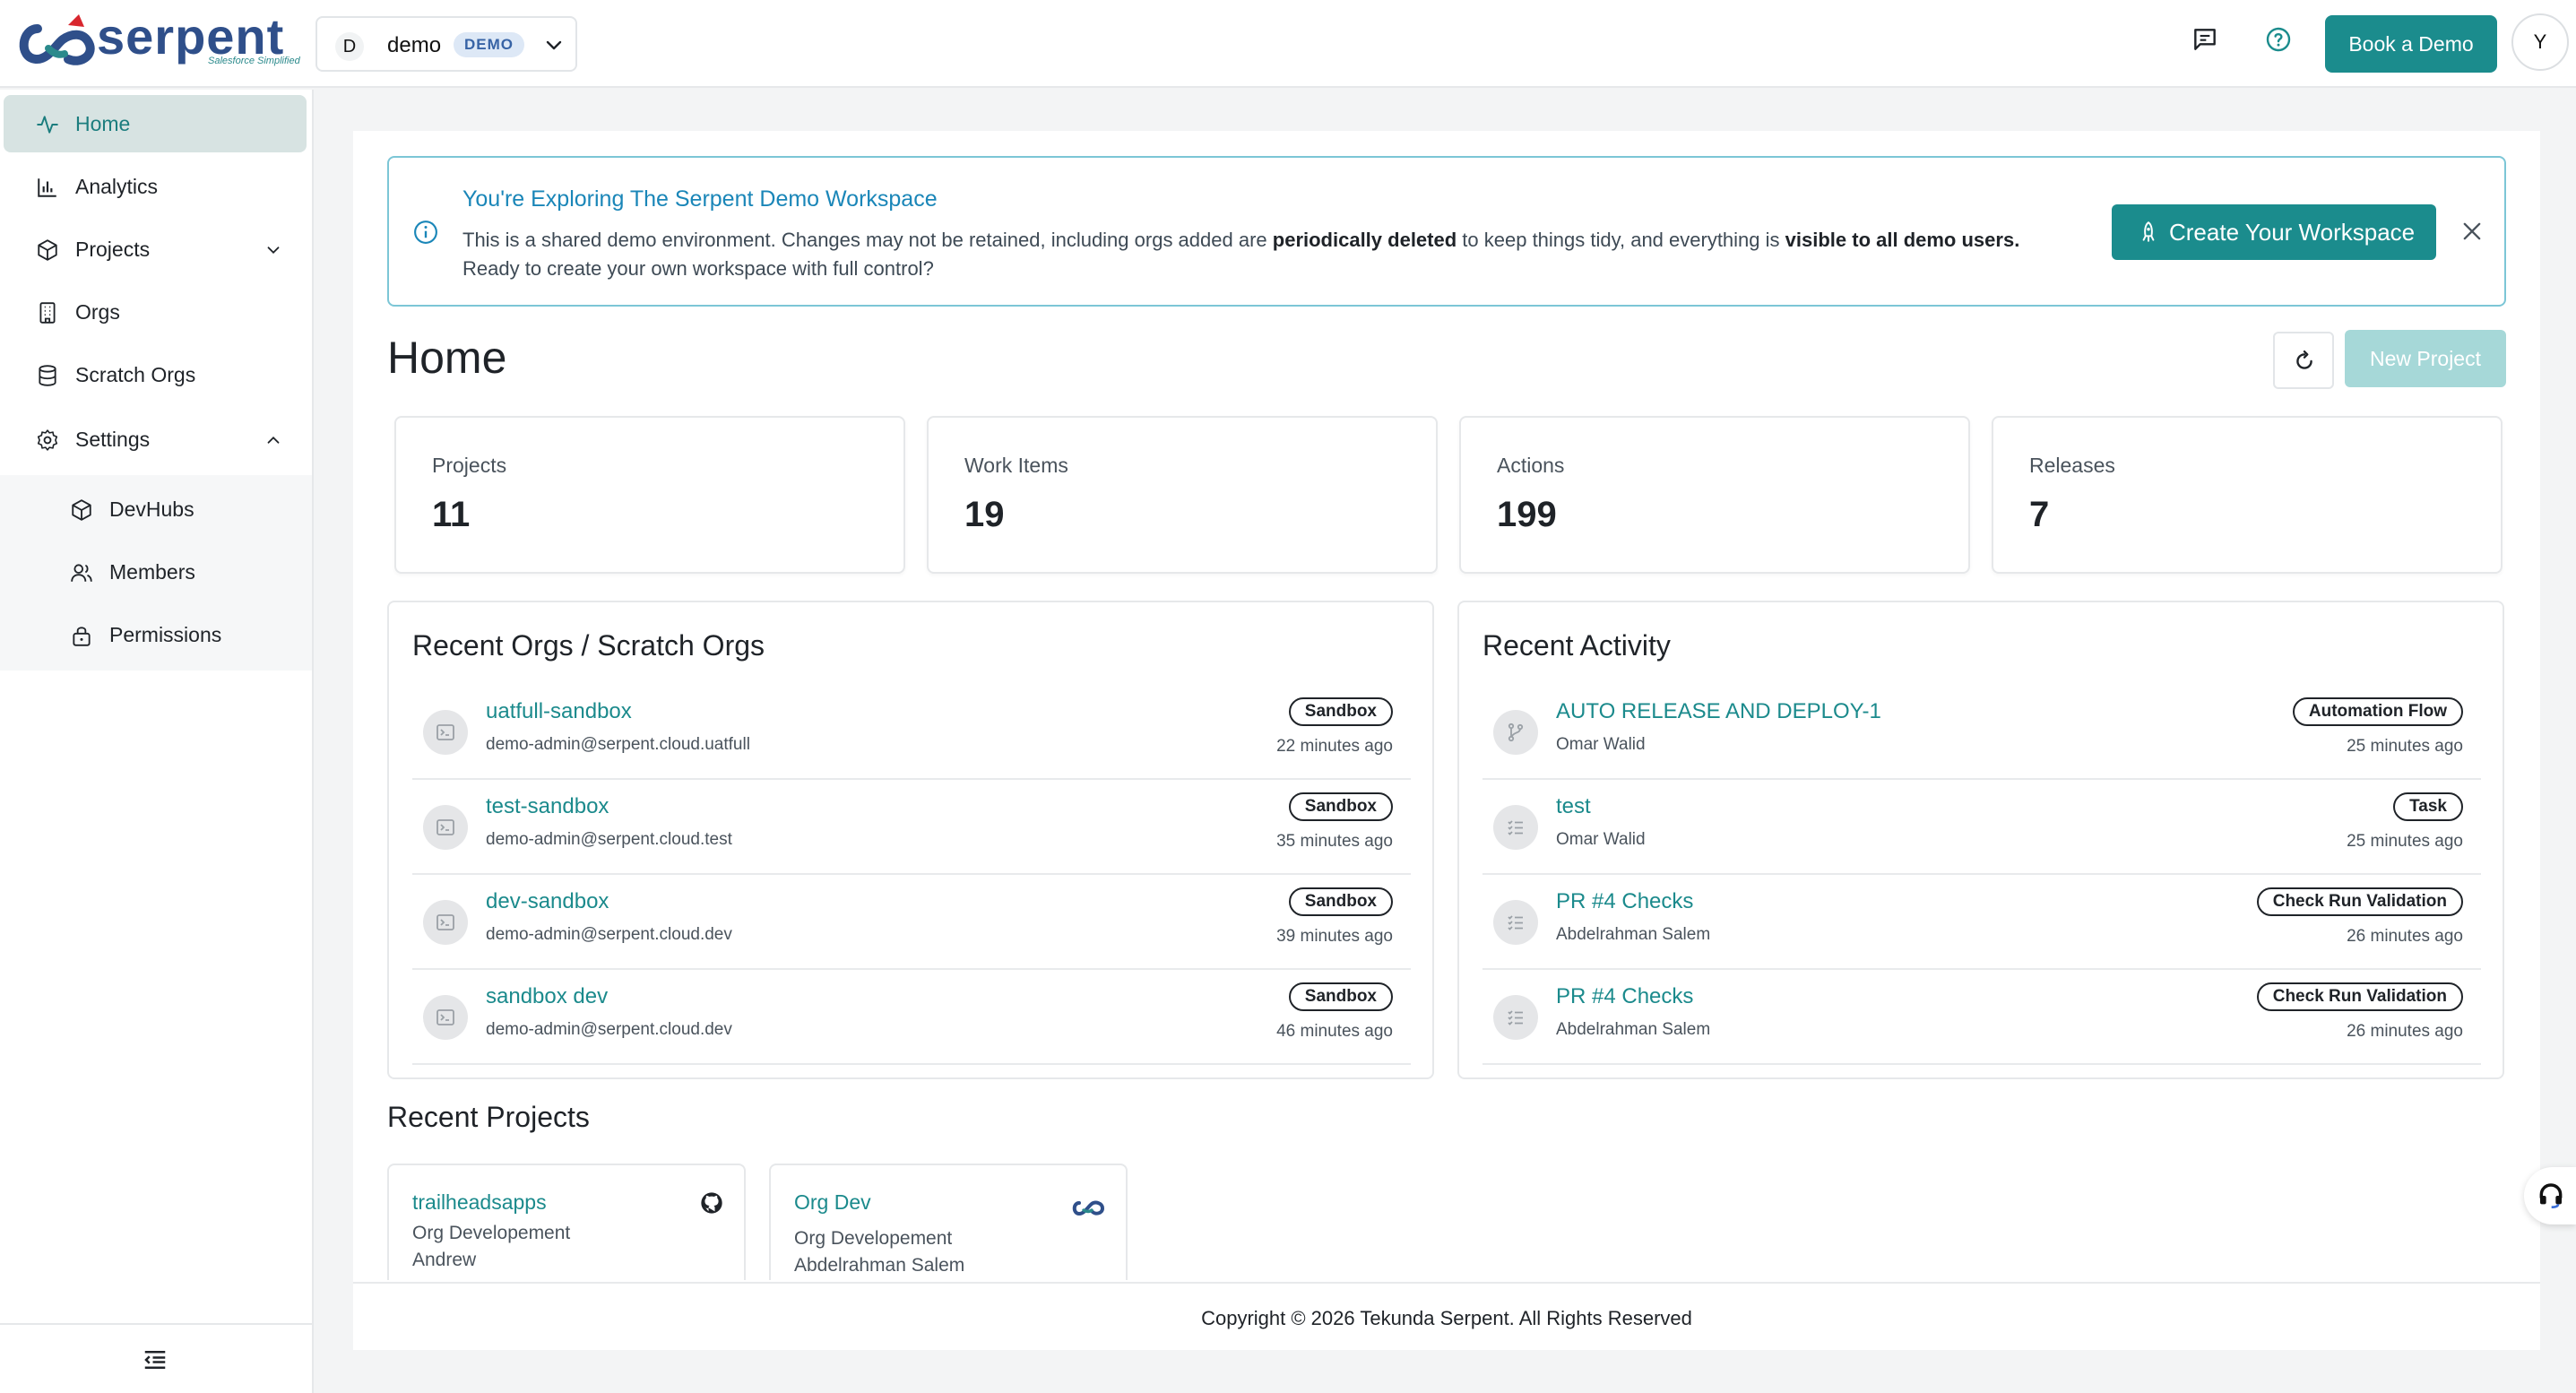  What do you see at coordinates (2247, 495) in the screenshot?
I see `stat-card-releases: Releases 7` at bounding box center [2247, 495].